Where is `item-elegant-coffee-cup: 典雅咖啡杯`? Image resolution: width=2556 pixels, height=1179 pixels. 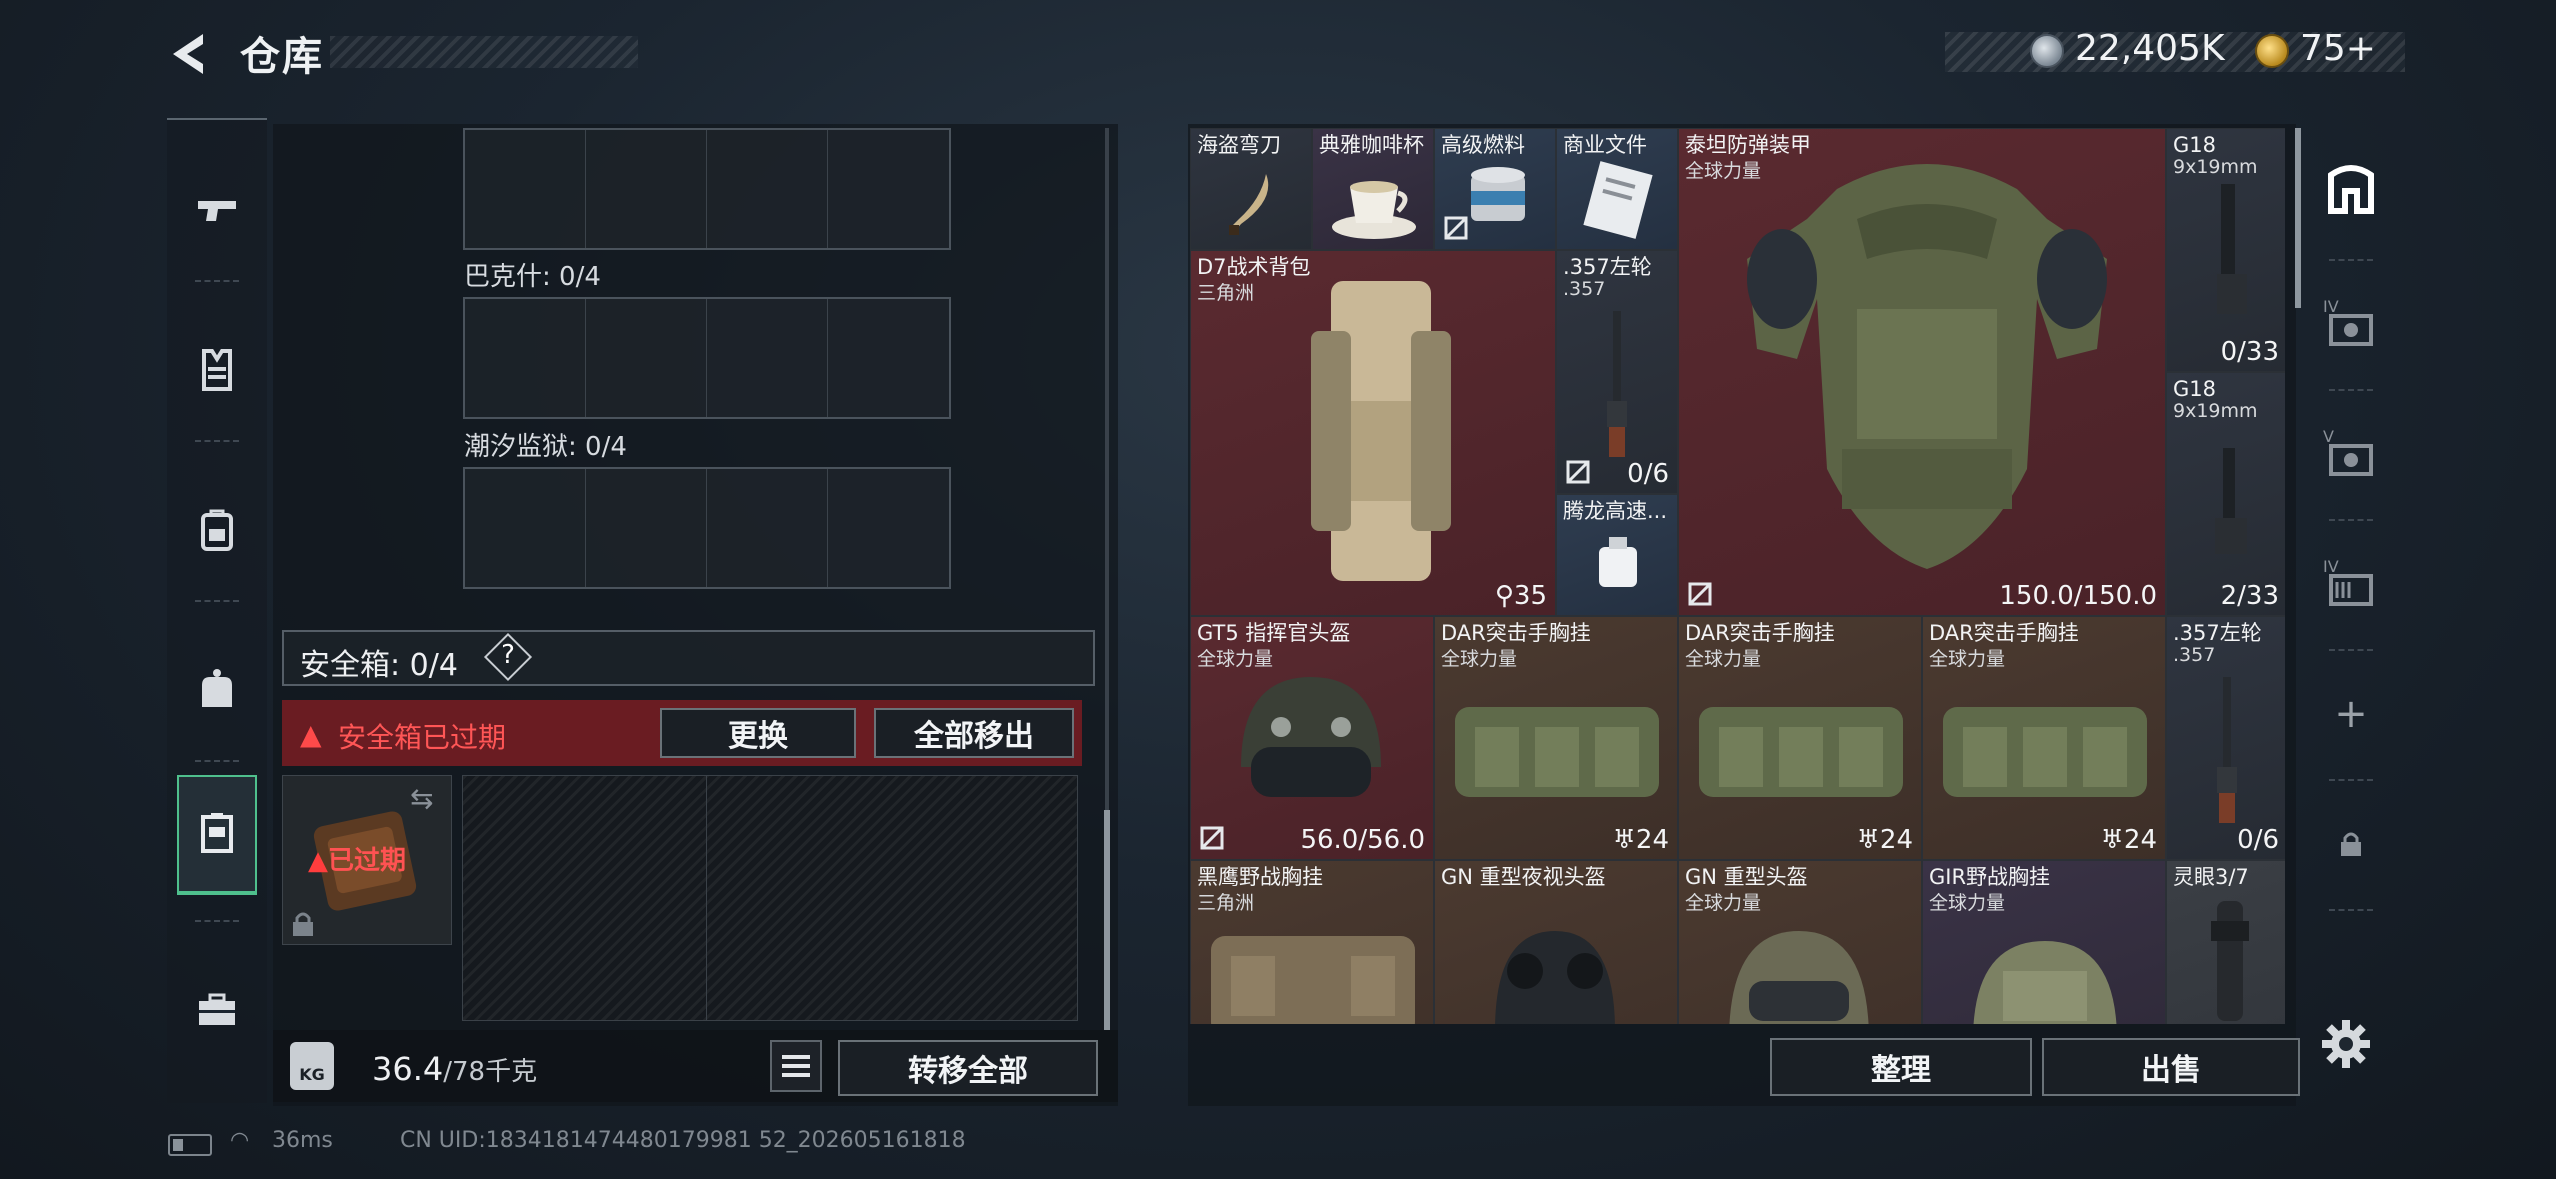 item-elegant-coffee-cup: 典雅咖啡杯 is located at coordinates (1373, 189).